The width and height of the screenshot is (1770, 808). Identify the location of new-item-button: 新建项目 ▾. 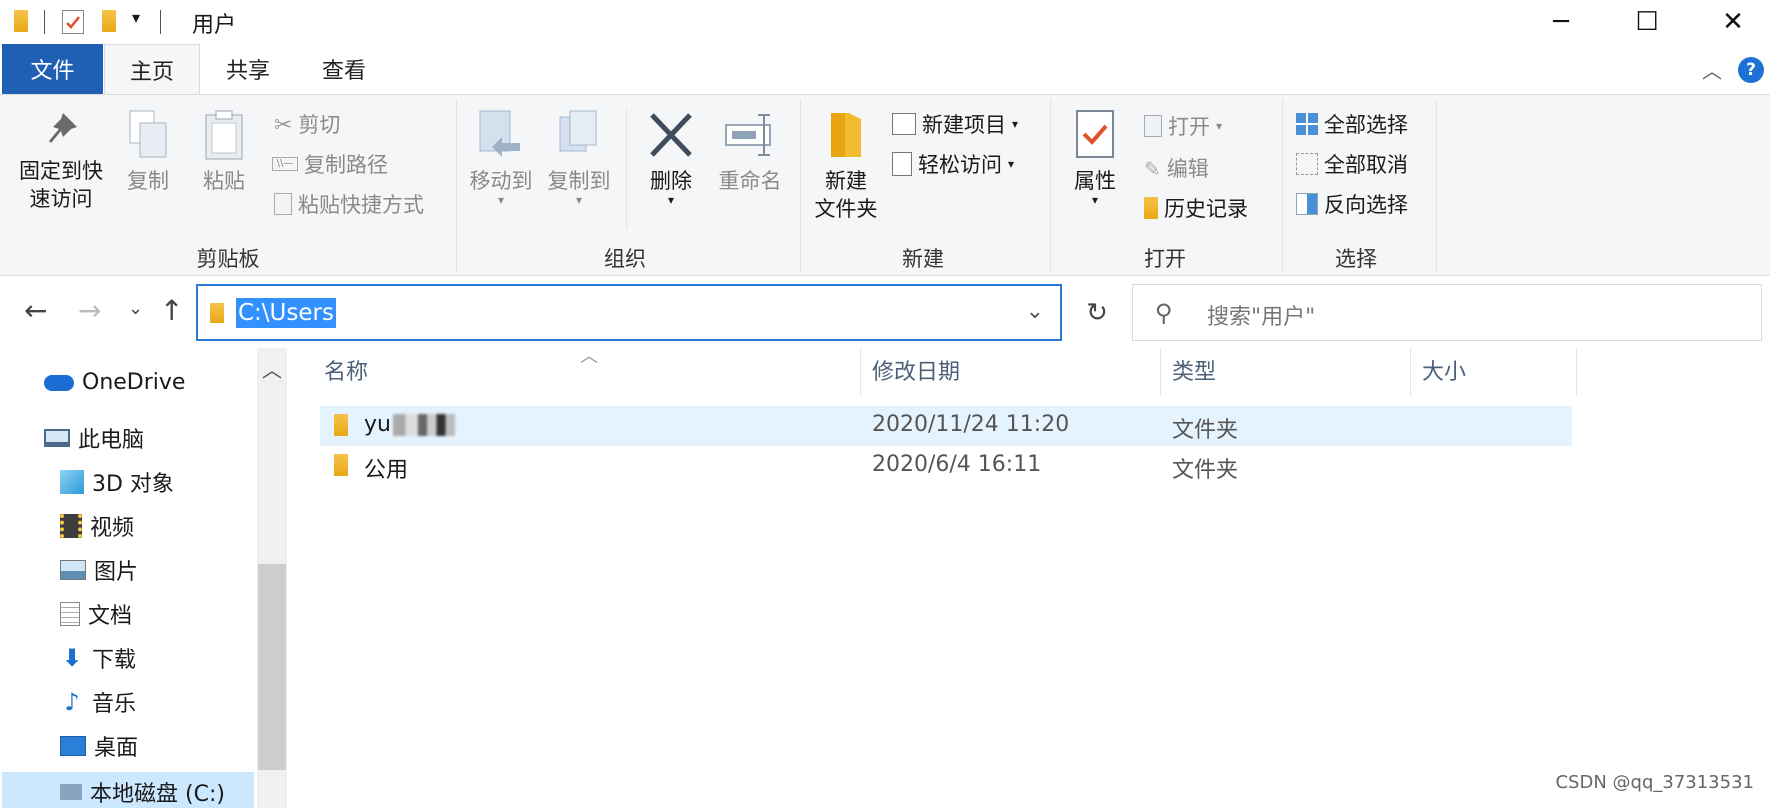
(955, 124).